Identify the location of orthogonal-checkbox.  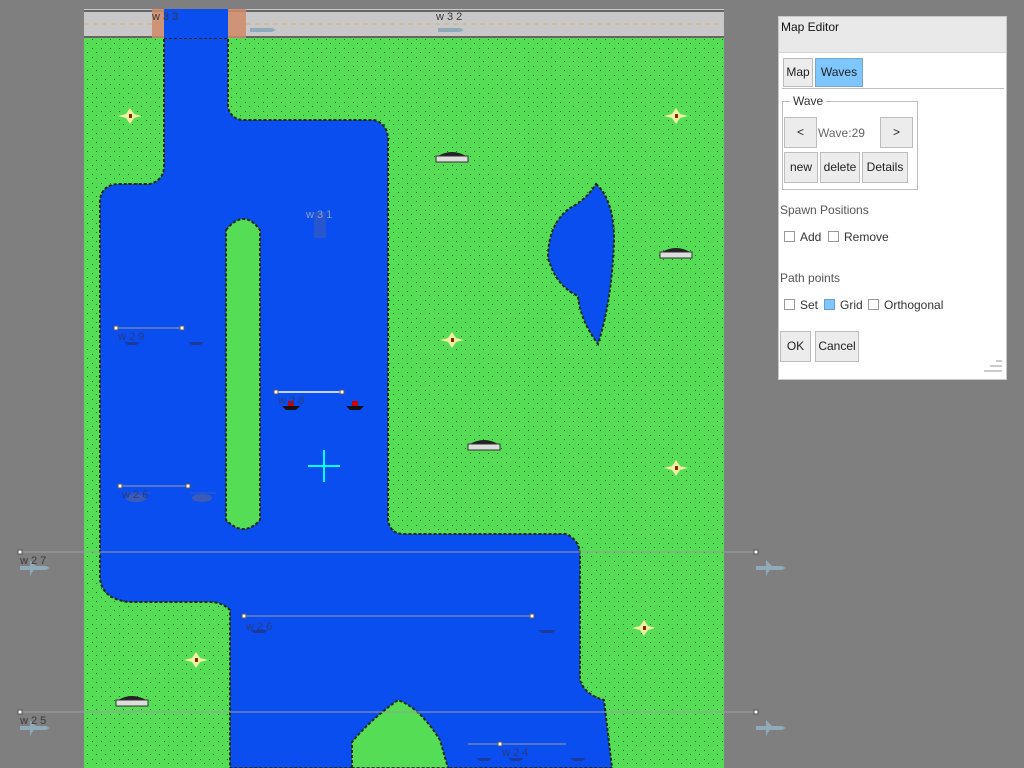
(873, 304).